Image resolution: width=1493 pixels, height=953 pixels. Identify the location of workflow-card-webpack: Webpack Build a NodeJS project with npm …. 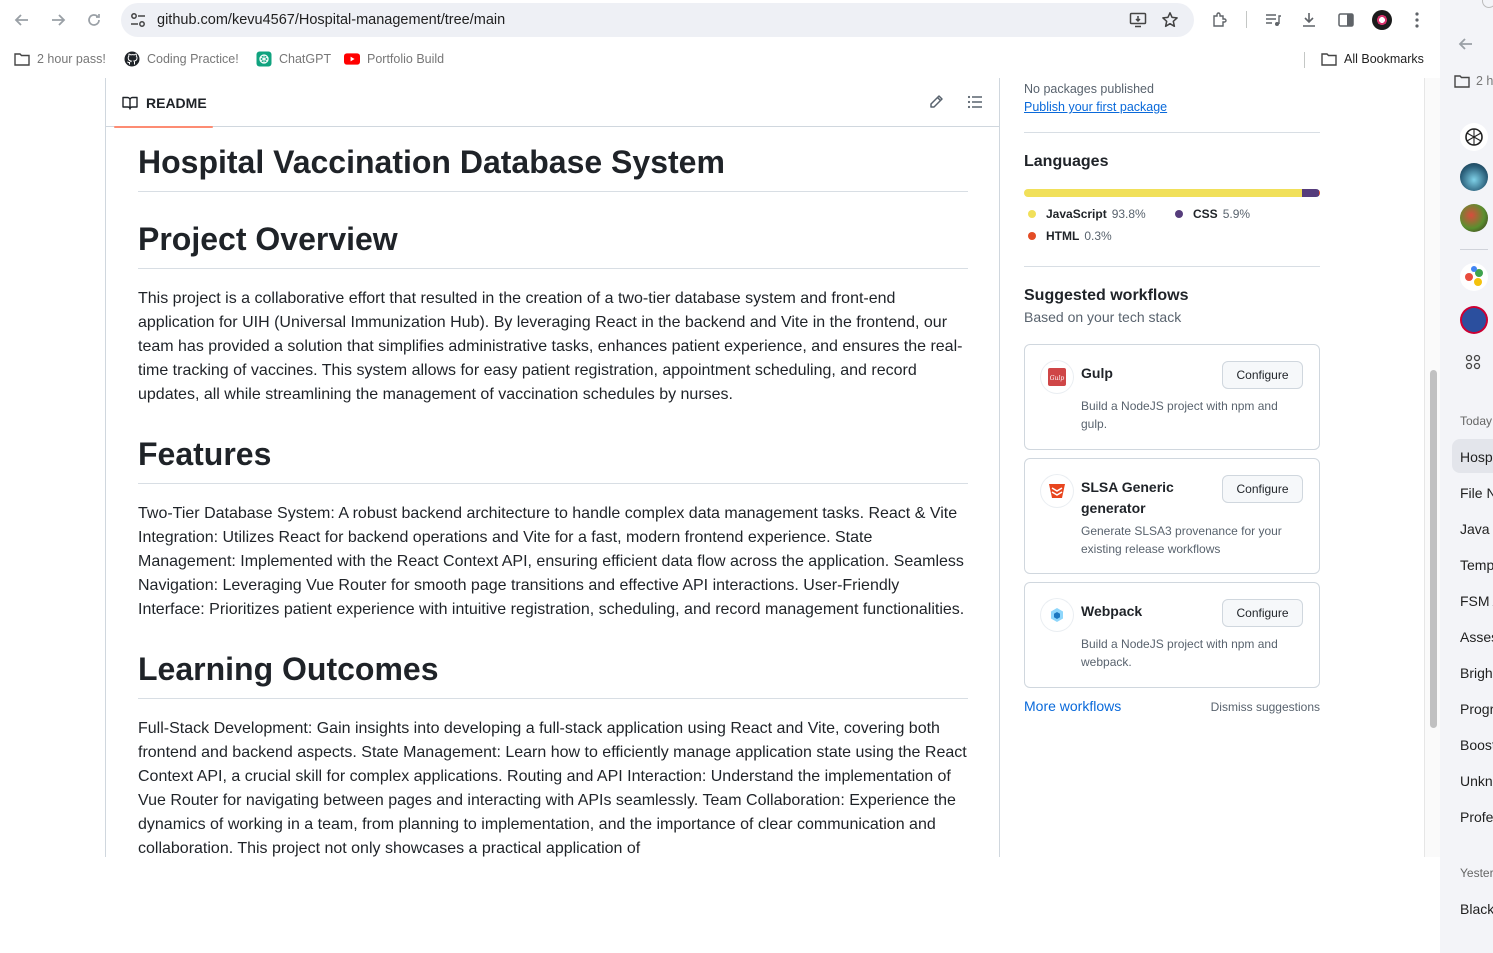
(1172, 635).